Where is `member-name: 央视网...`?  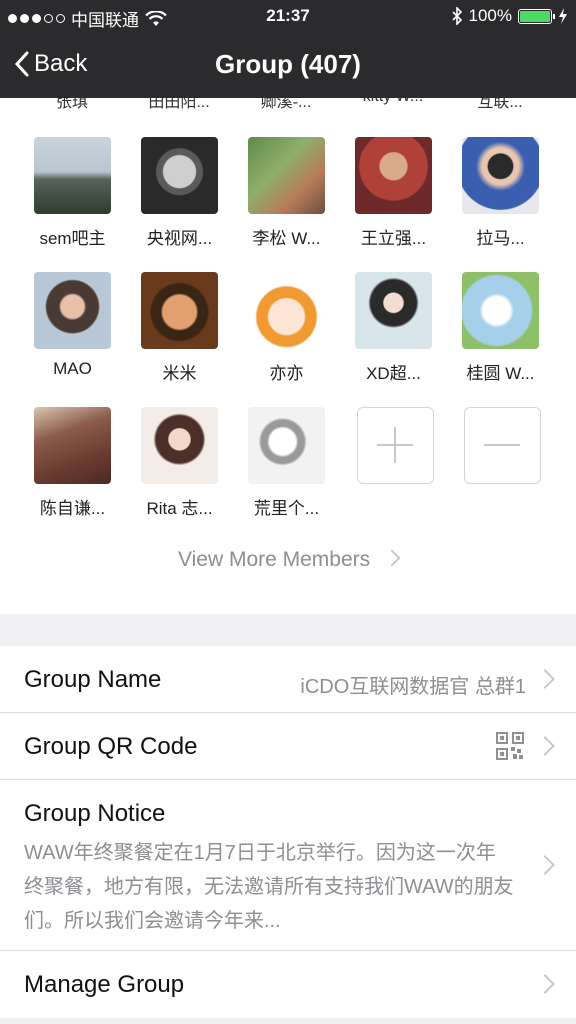 member-name: 央视网... is located at coordinates (179, 238).